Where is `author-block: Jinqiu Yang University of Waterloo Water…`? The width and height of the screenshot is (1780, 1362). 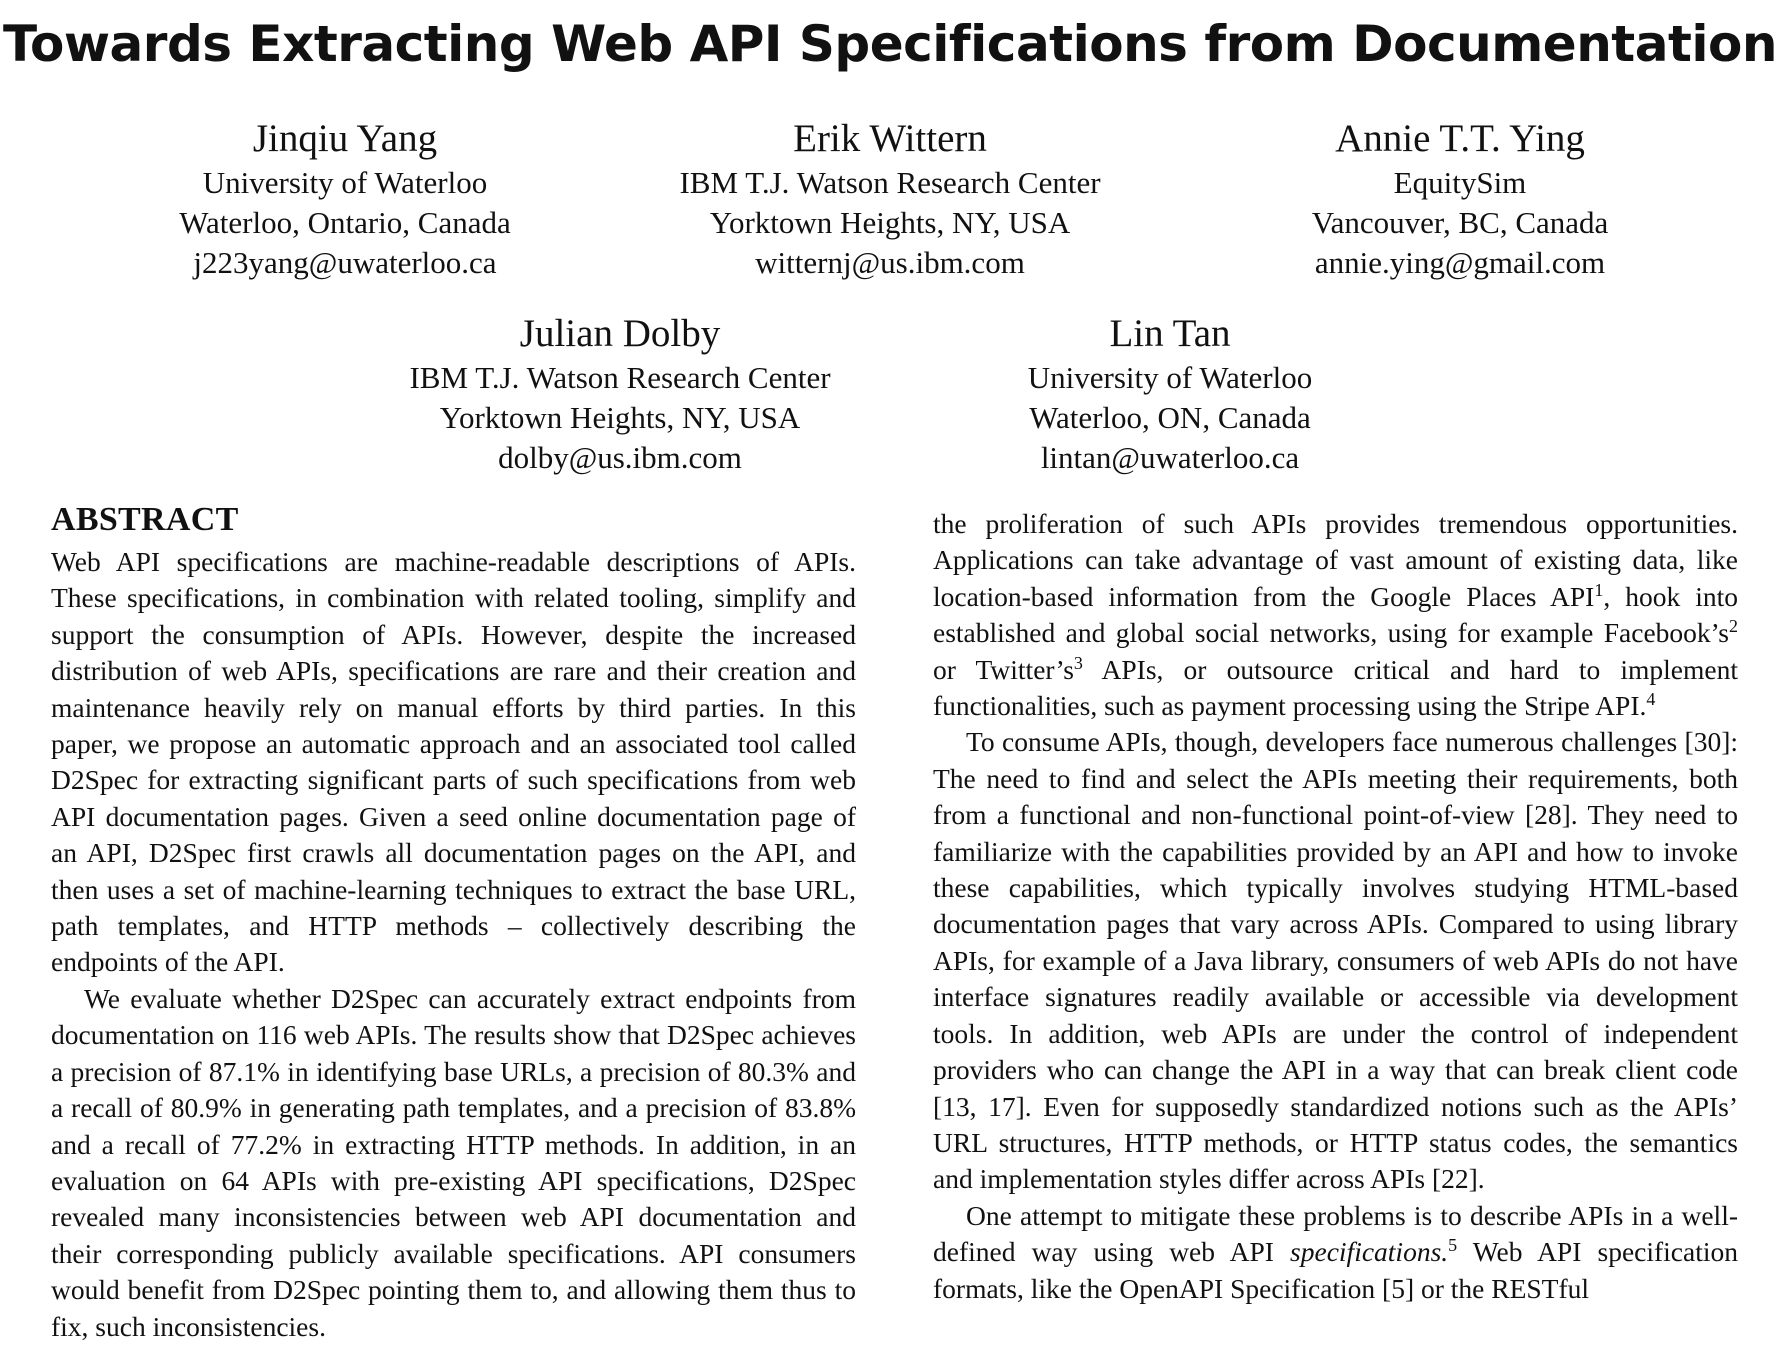
author-block: Jinqiu Yang University of Waterloo Water… is located at coordinates (345, 199).